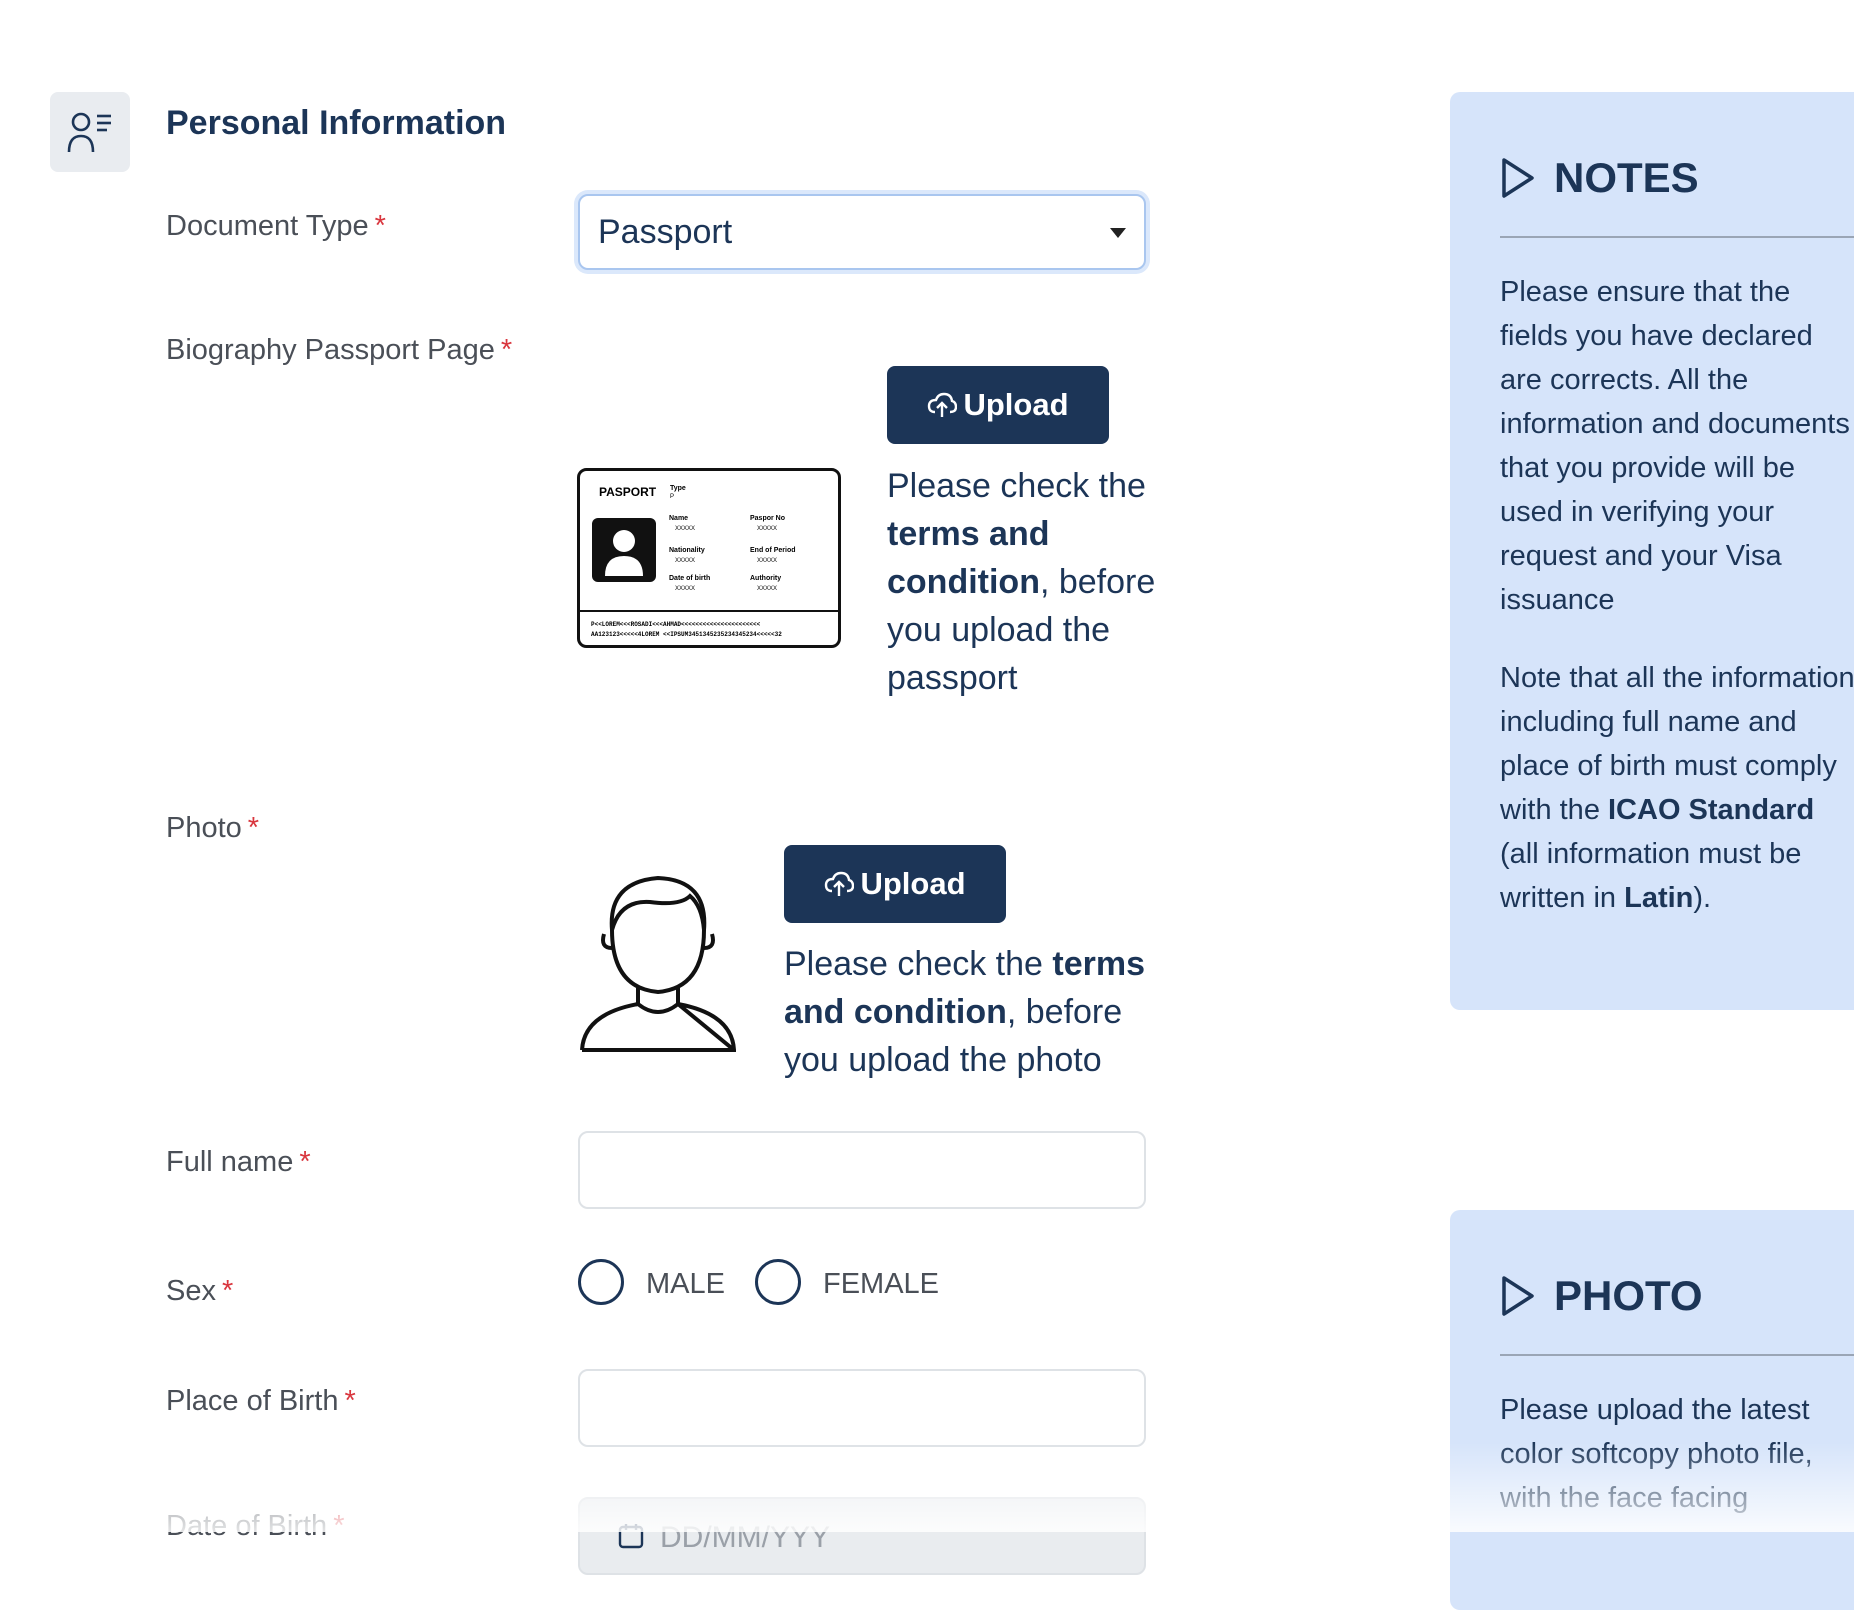 The image size is (1854, 1610). What do you see at coordinates (1118, 233) in the screenshot?
I see `caret-down-icon` at bounding box center [1118, 233].